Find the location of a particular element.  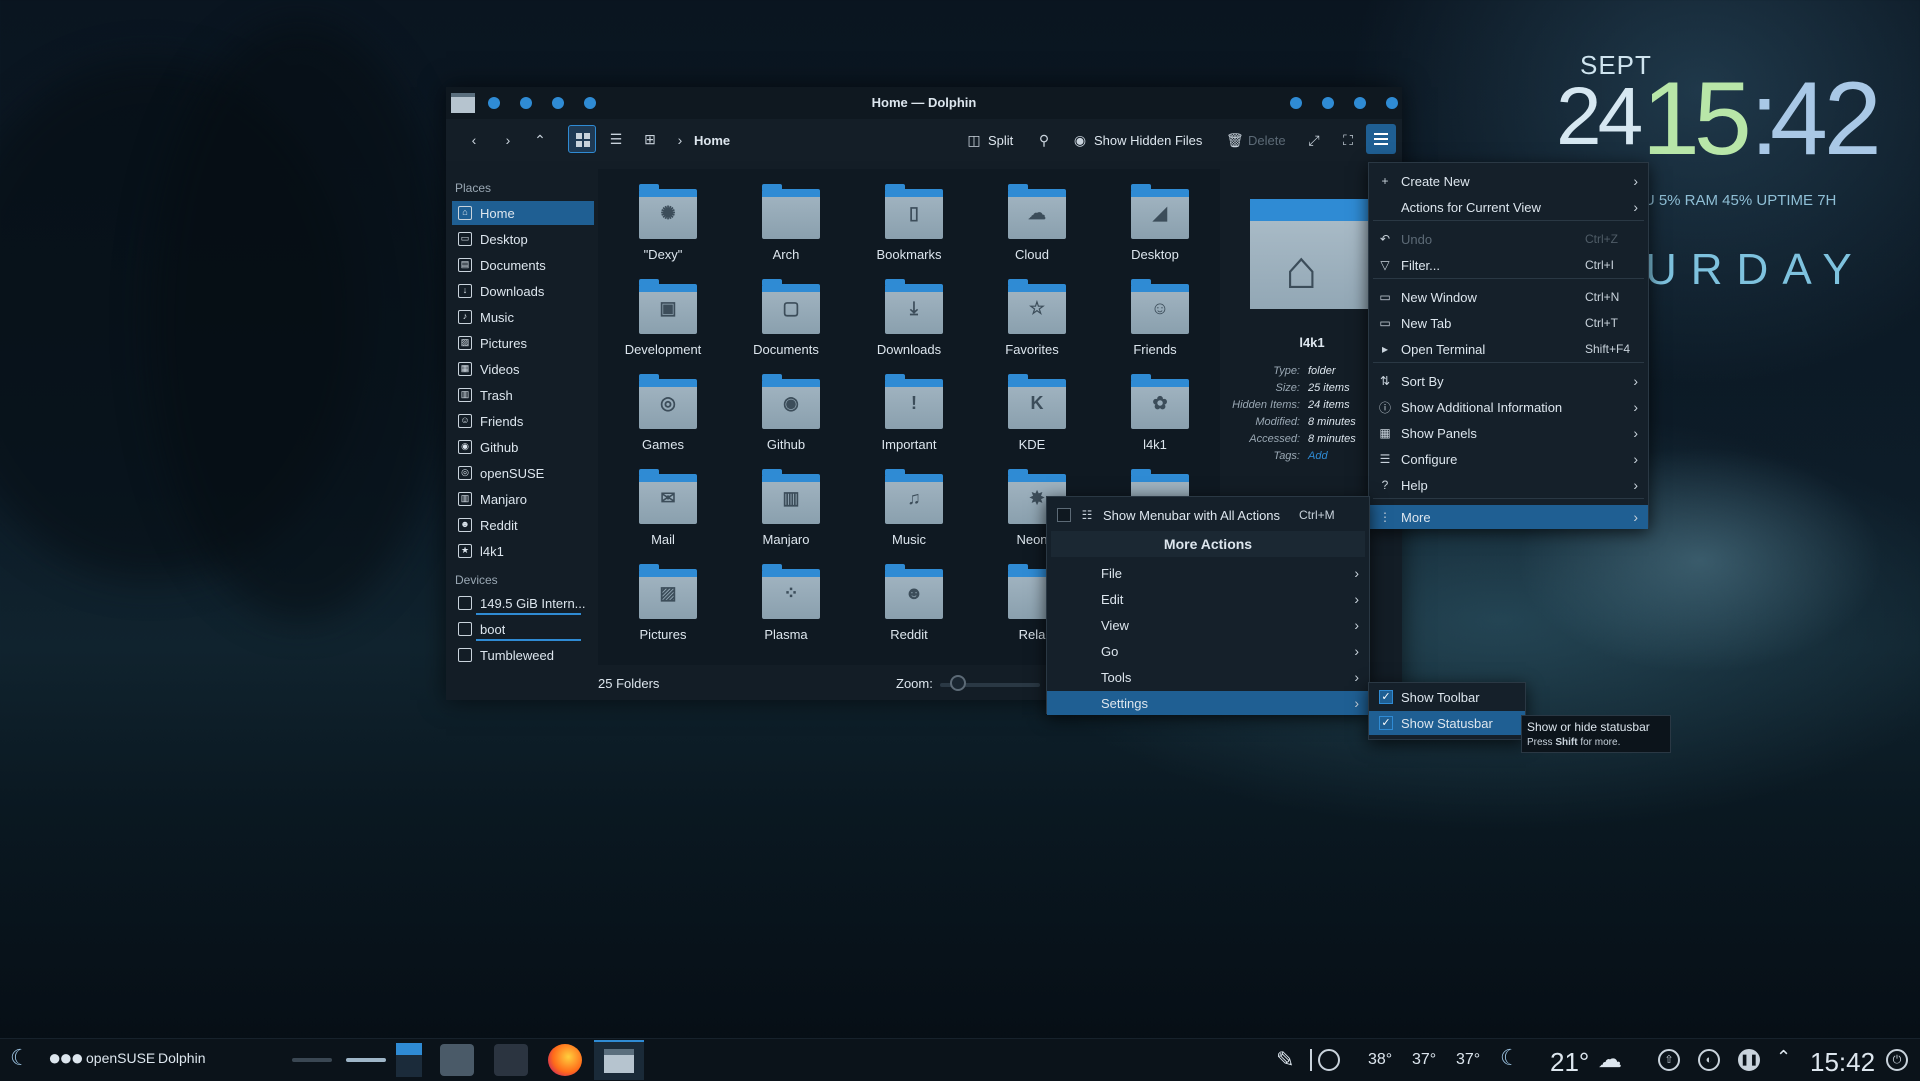

show-menubar-item: ☷ Show Menubar with All Actions Ctrl+M is located at coordinates (1208, 515).